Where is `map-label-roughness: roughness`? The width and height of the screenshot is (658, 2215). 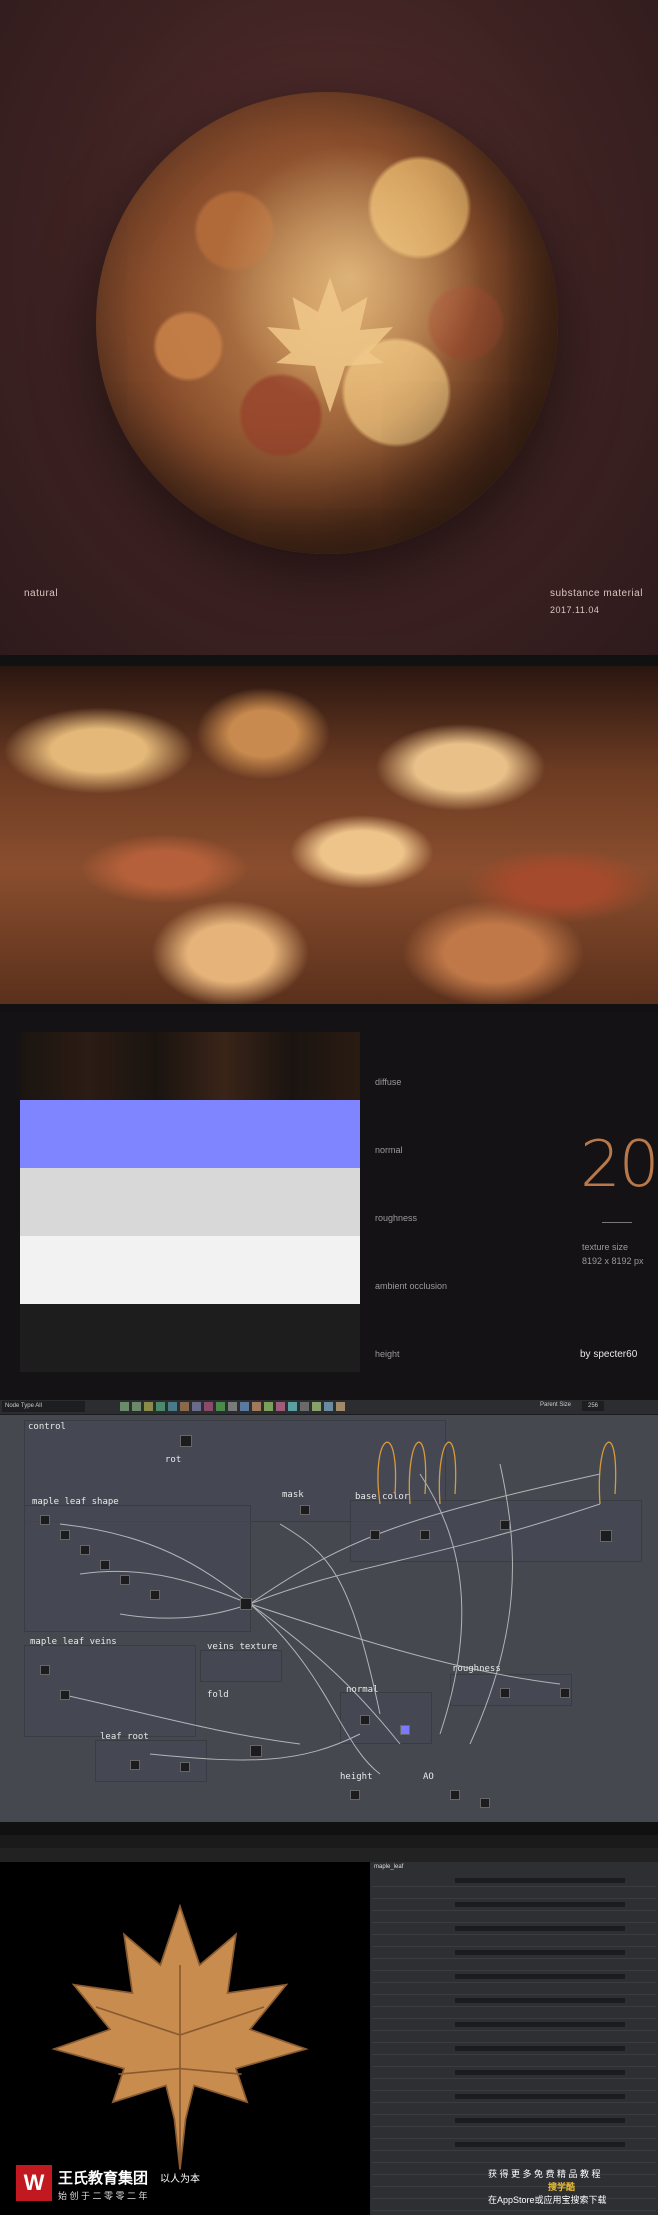 map-label-roughness: roughness is located at coordinates (396, 1218).